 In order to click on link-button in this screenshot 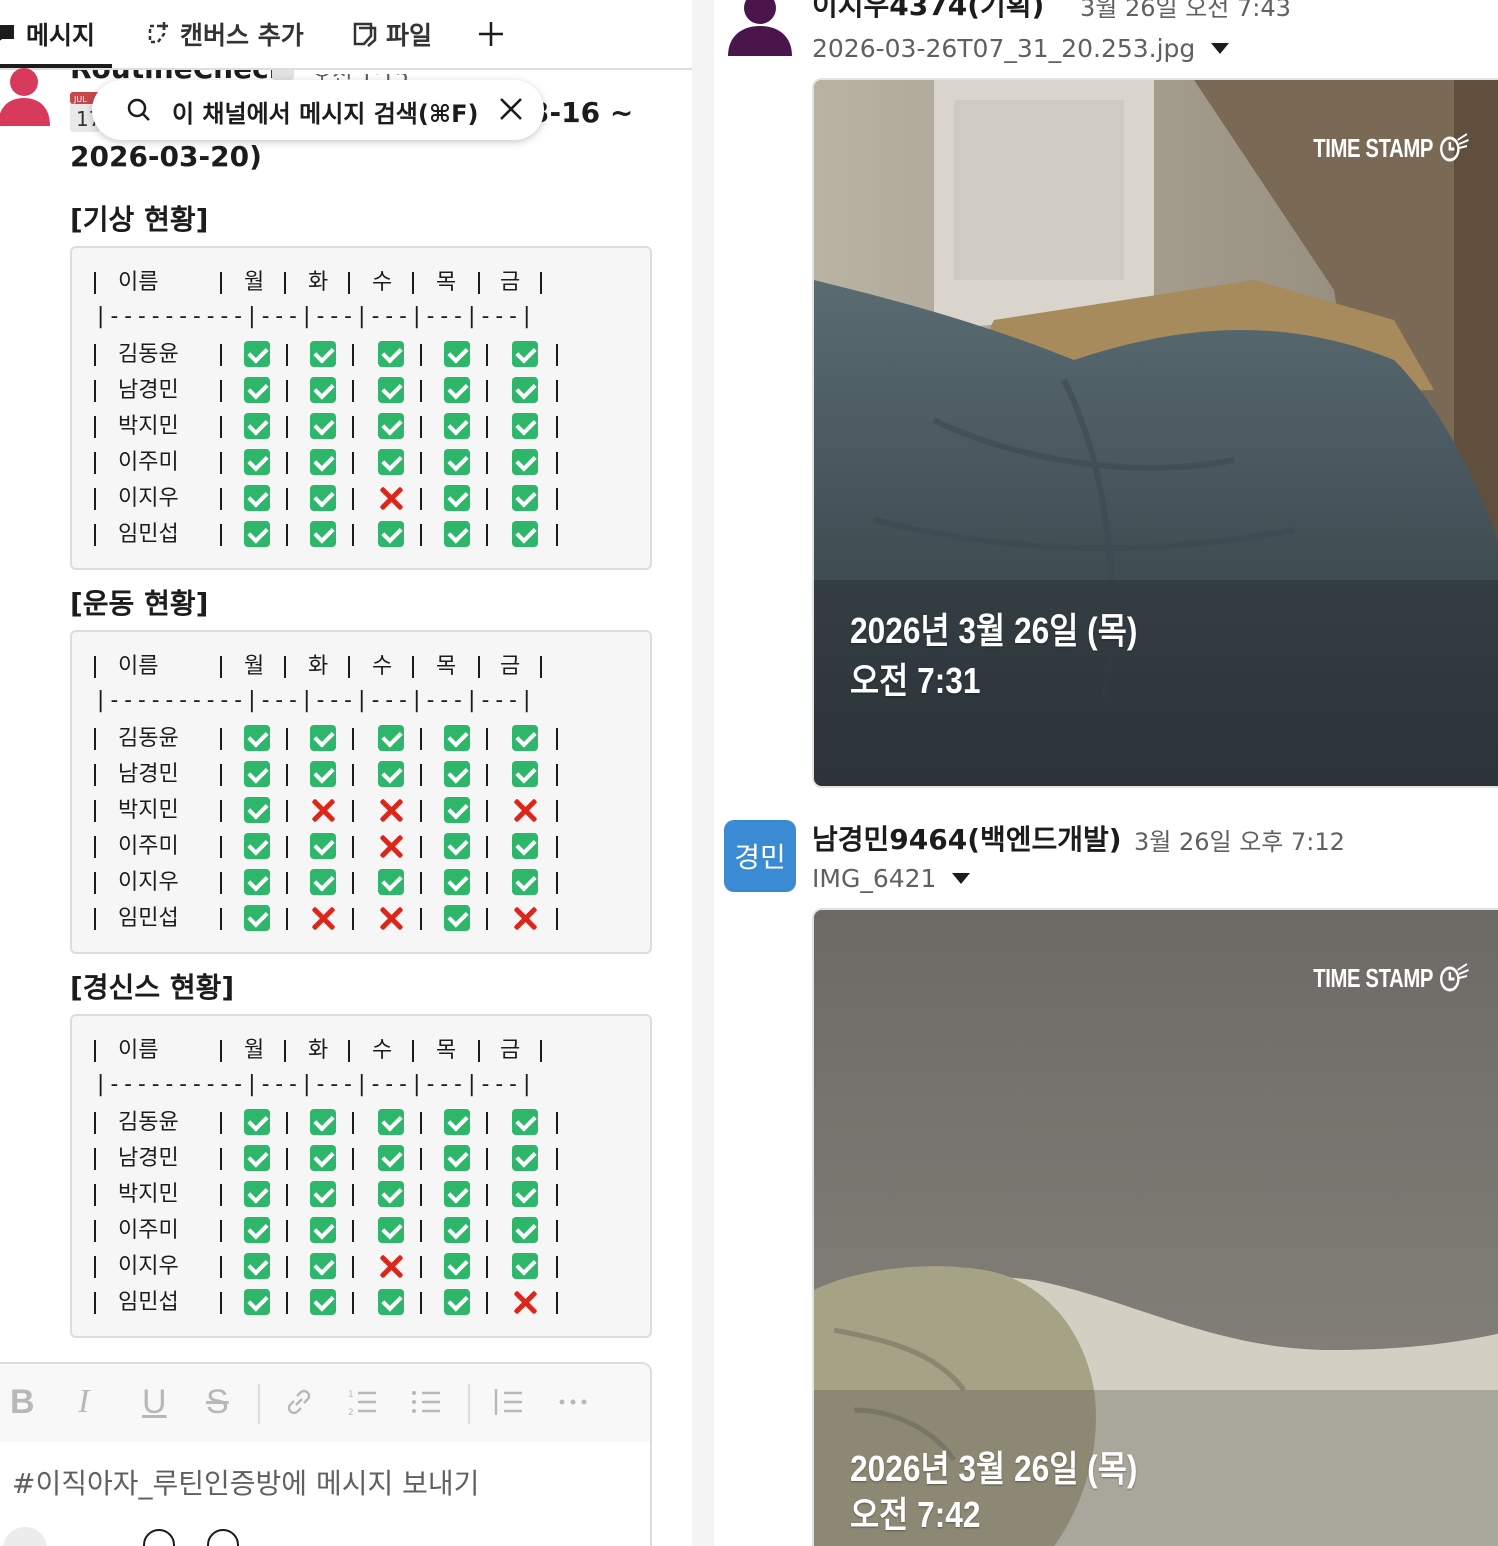, I will do `click(299, 1402)`.